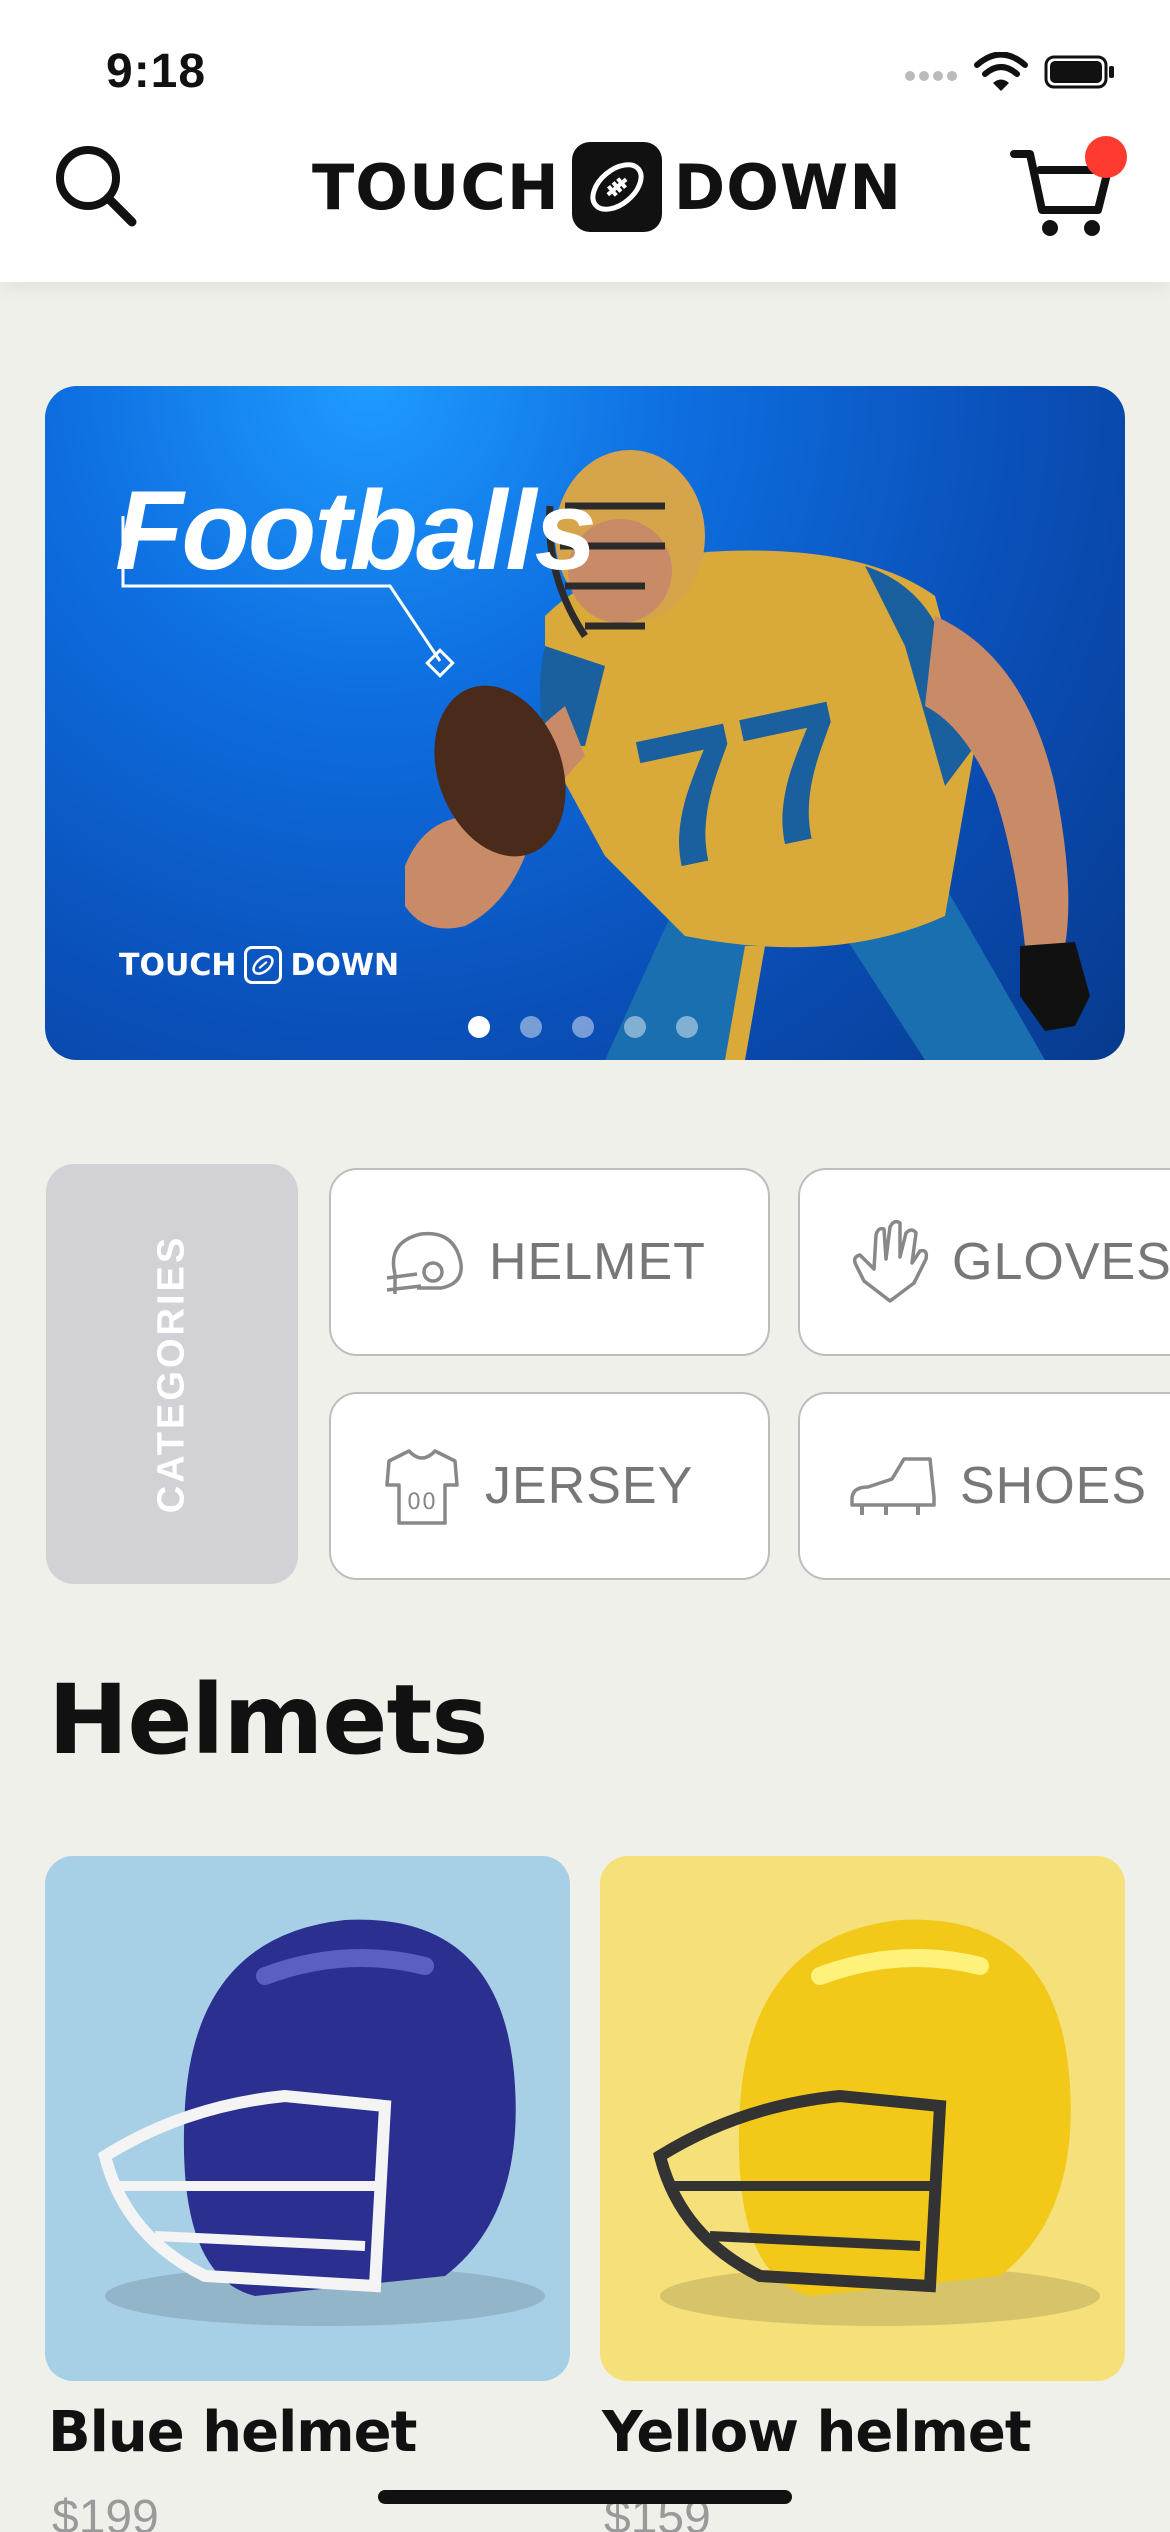  I want to click on yellow-helmet-image, so click(876, 2122).